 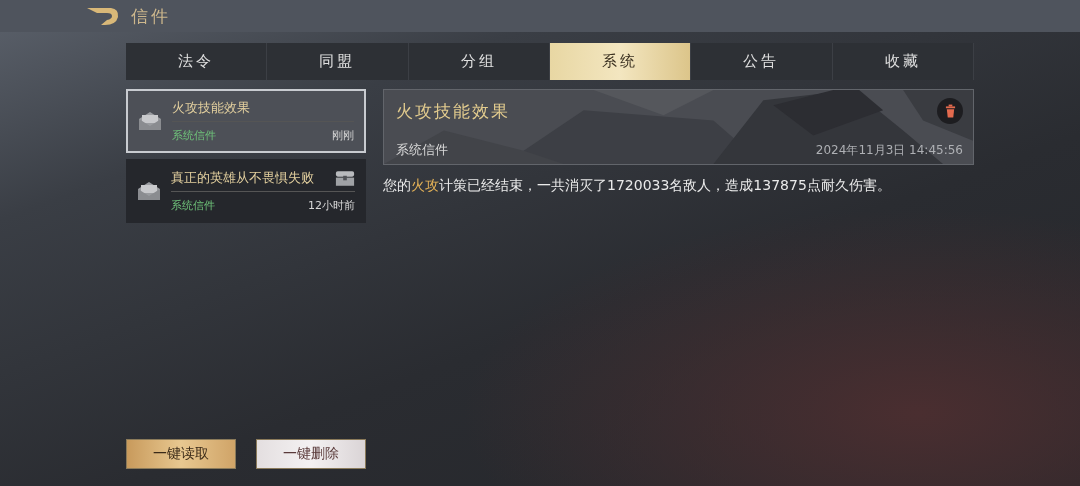 What do you see at coordinates (950, 111) in the screenshot?
I see `trash-icon` at bounding box center [950, 111].